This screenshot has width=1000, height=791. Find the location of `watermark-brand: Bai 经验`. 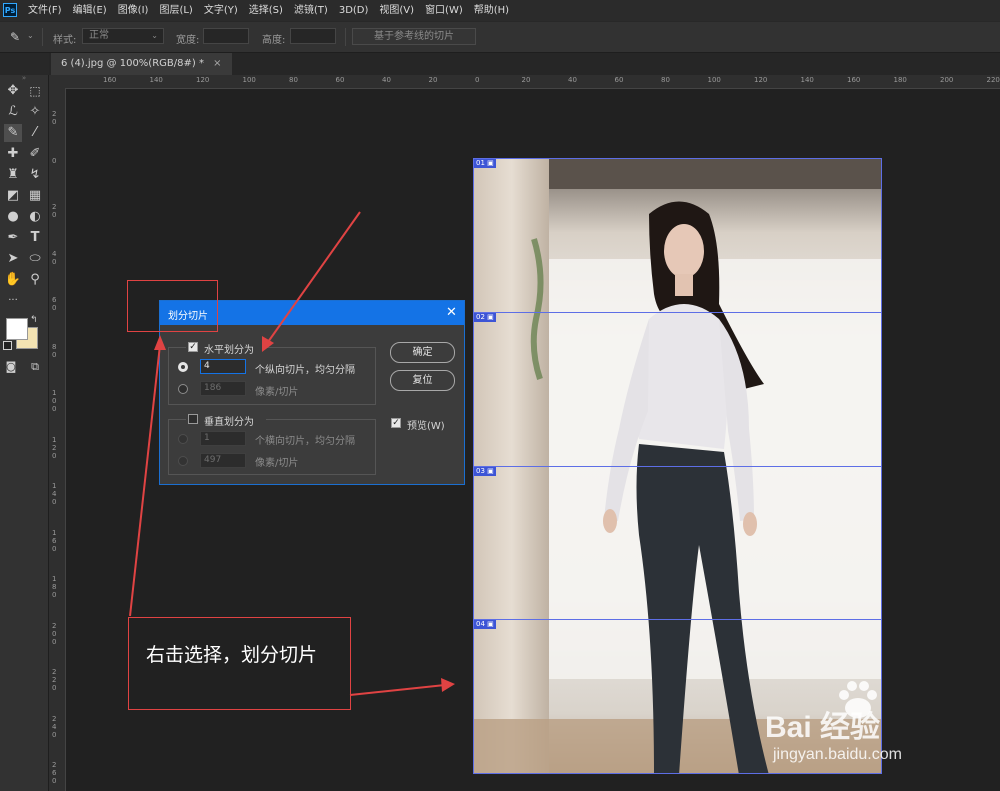

watermark-brand: Bai 经验 is located at coordinates (823, 727).